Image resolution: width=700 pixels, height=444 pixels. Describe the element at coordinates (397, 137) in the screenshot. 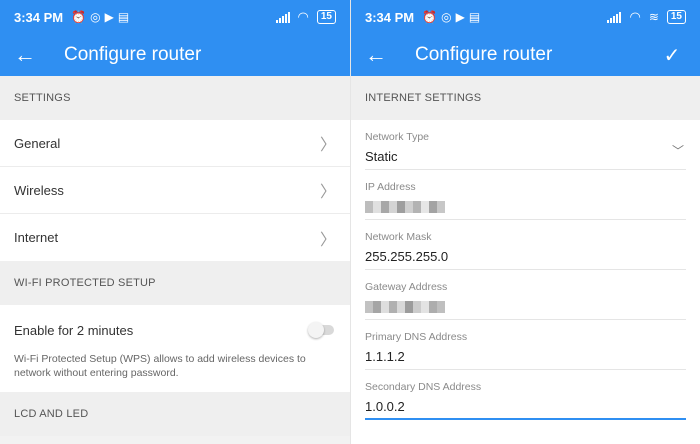

I see `field-label: Network Type` at that location.